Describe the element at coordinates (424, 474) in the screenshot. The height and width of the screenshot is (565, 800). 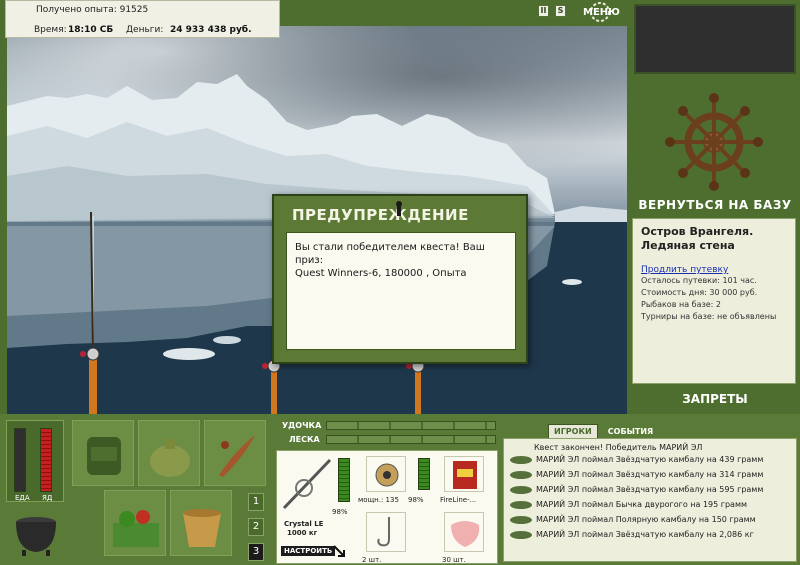
I see `reel-condition-meter` at that location.